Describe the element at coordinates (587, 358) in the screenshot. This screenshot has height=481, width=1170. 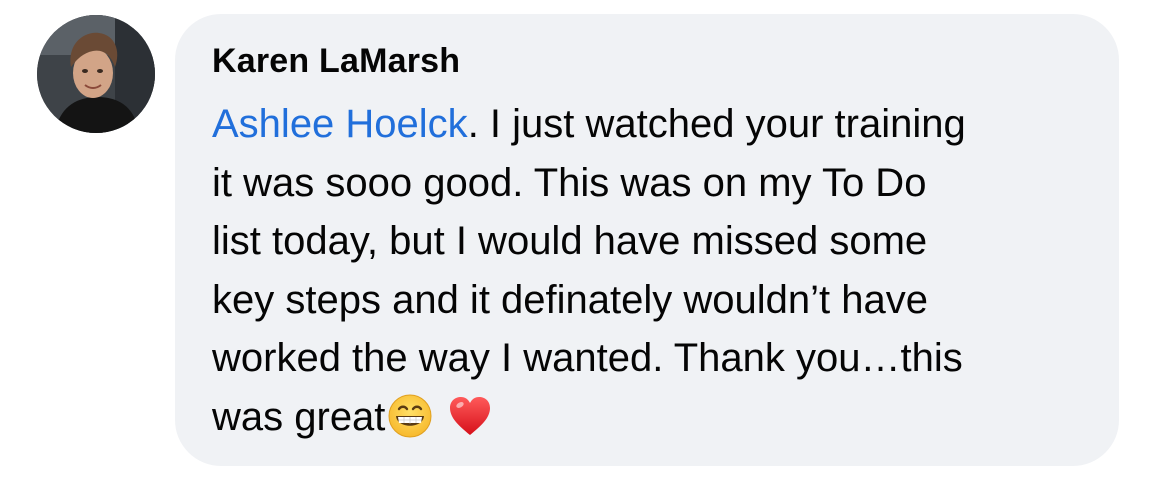
I see `comment-line-5: worked the way I wanted. Thank you…this` at that location.